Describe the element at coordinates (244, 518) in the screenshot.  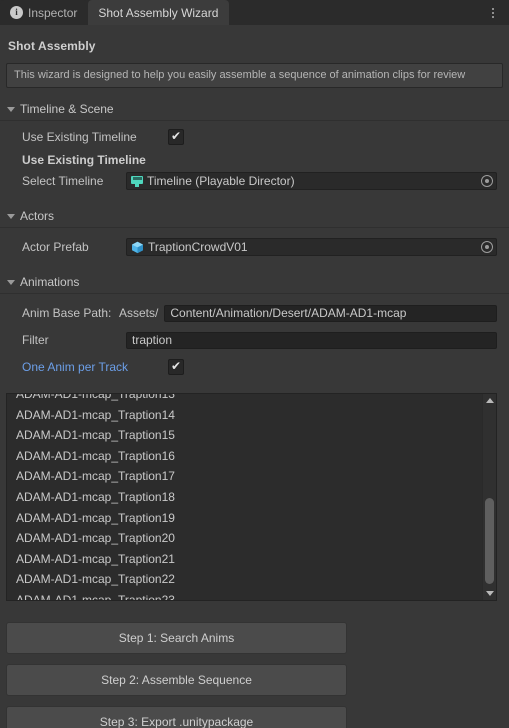
I see `anim-list-item: ADAM-AD1-mcap_Traption19` at that location.